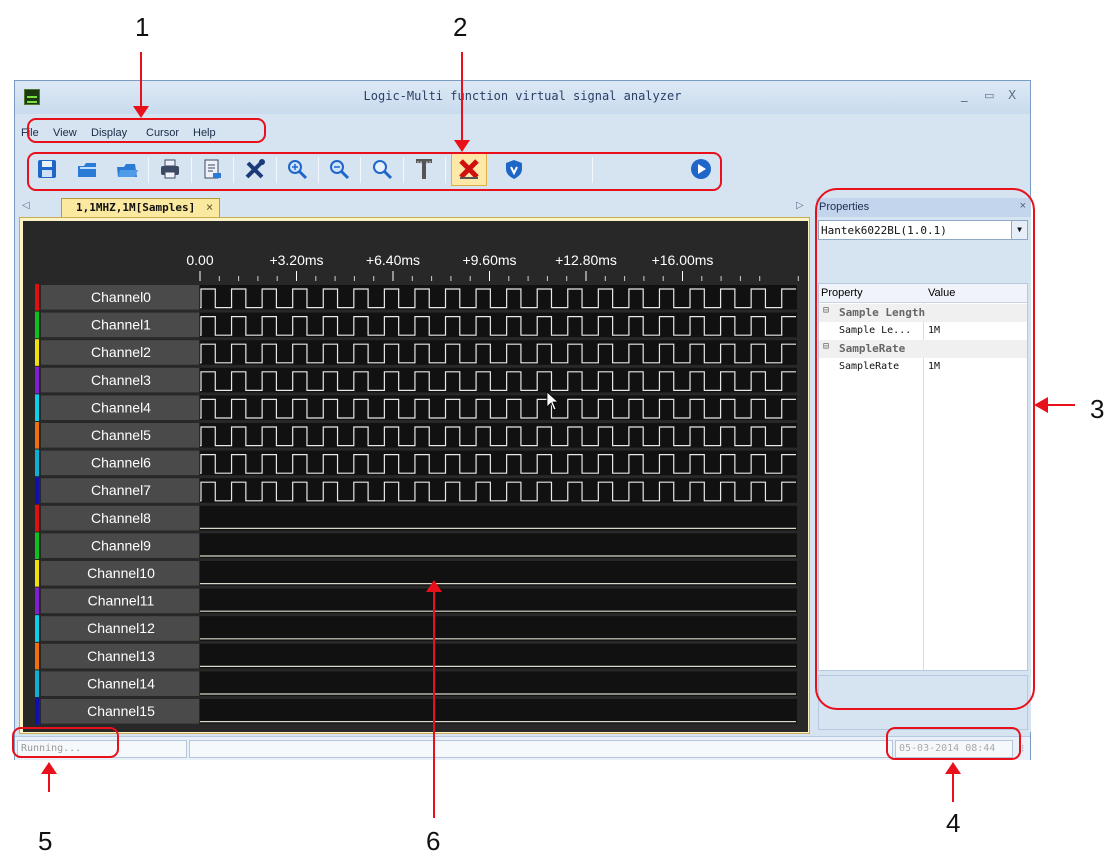 The height and width of the screenshot is (857, 1107). Describe the element at coordinates (121, 518) in the screenshot. I see `channel-label: Channel8` at that location.